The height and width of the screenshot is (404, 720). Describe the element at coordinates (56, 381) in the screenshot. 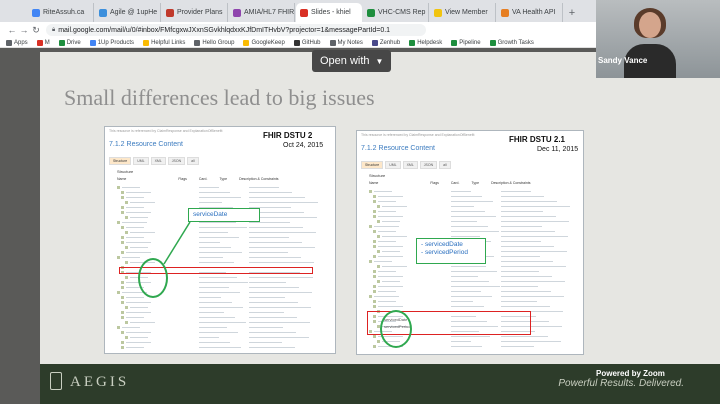

I see `aegis-shield-icon` at that location.